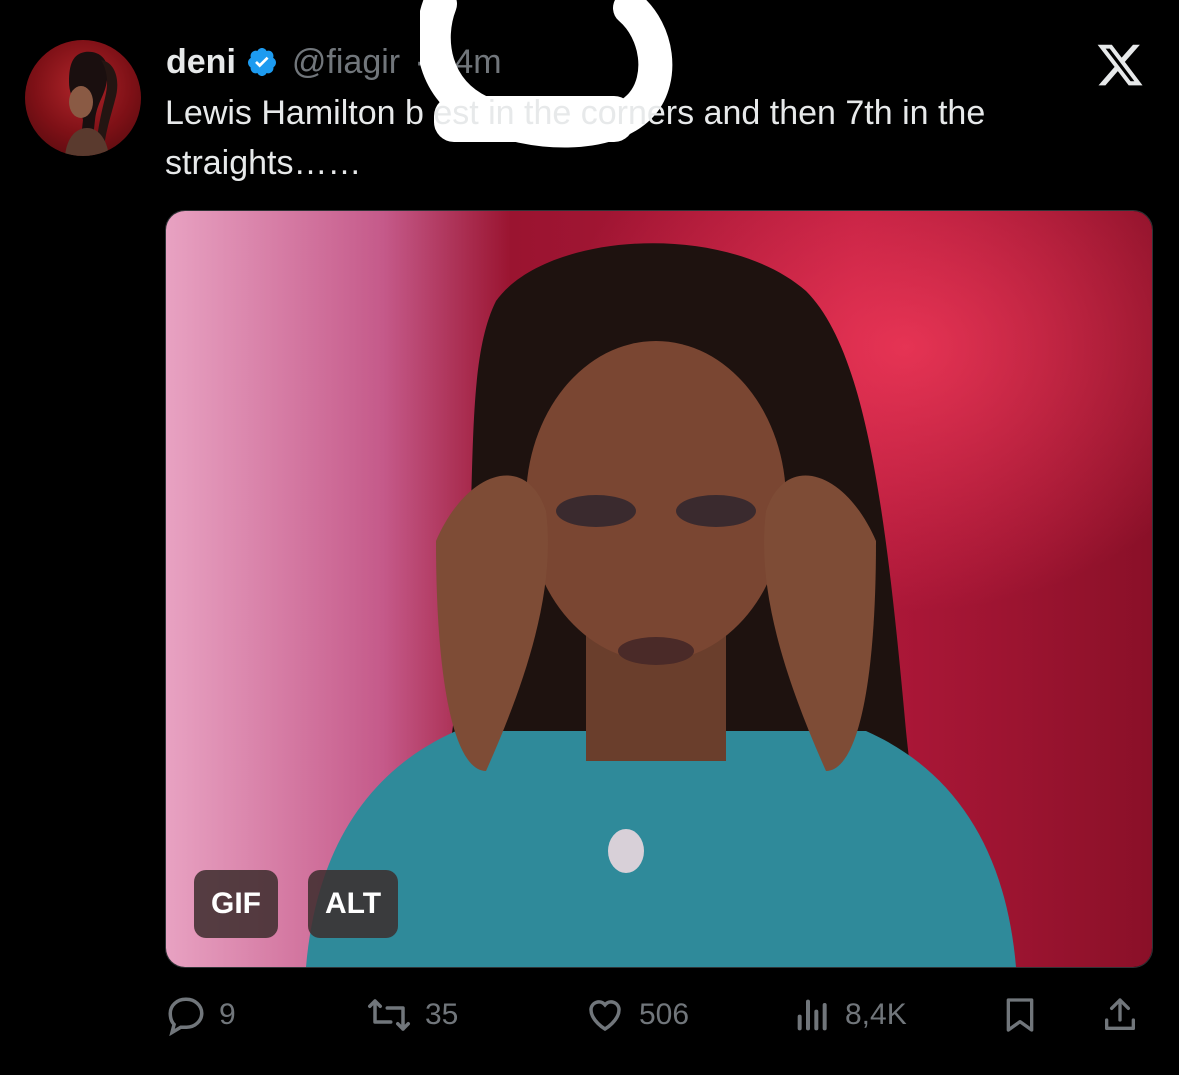 The height and width of the screenshot is (1075, 1179). I want to click on author-avatar, so click(83, 98).